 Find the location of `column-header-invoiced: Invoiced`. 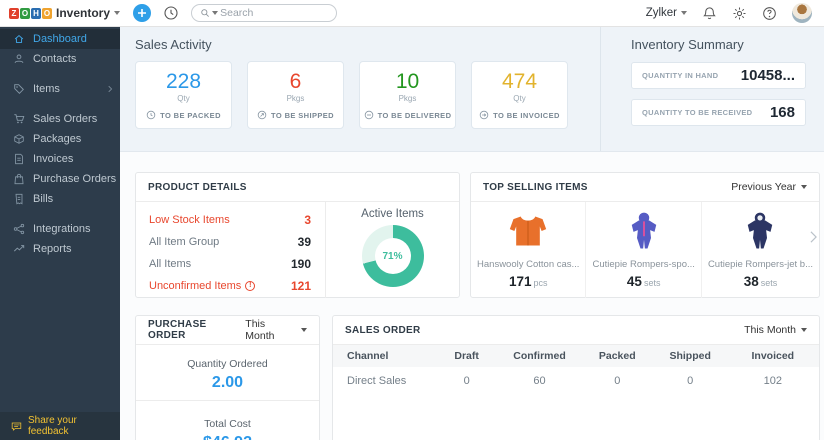

column-header-invoiced: Invoiced is located at coordinates (772, 356).